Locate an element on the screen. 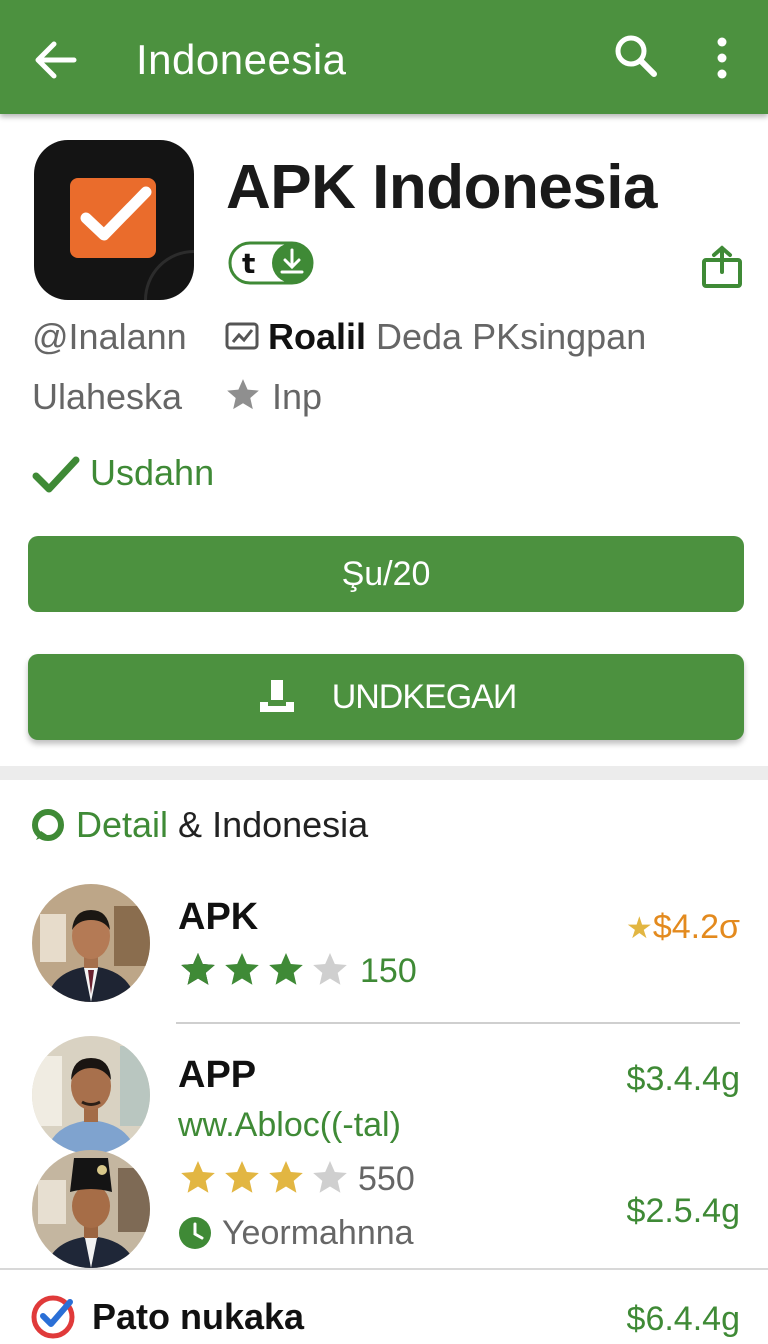  item-price: $3.4.4g is located at coordinates (683, 1079).